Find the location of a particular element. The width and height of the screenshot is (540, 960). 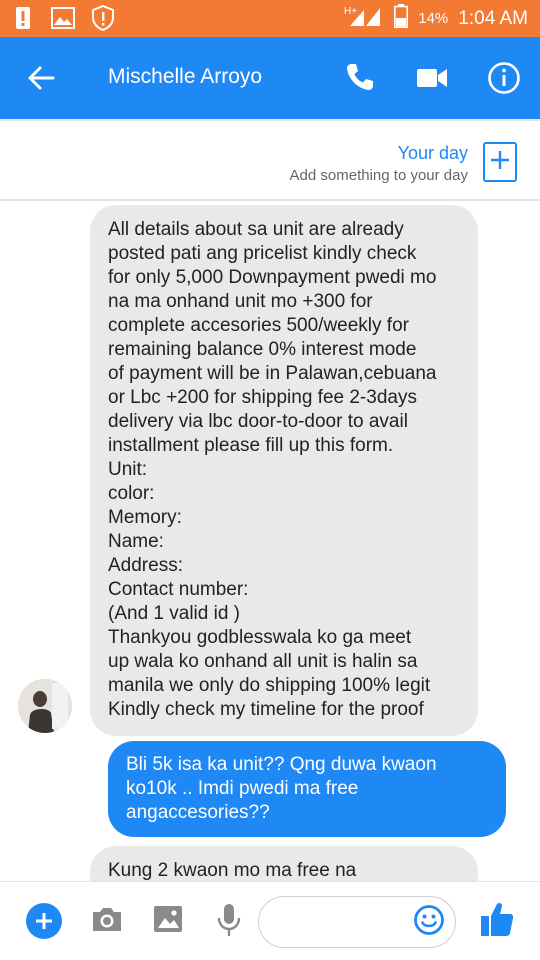

phone-icon is located at coordinates (360, 77).